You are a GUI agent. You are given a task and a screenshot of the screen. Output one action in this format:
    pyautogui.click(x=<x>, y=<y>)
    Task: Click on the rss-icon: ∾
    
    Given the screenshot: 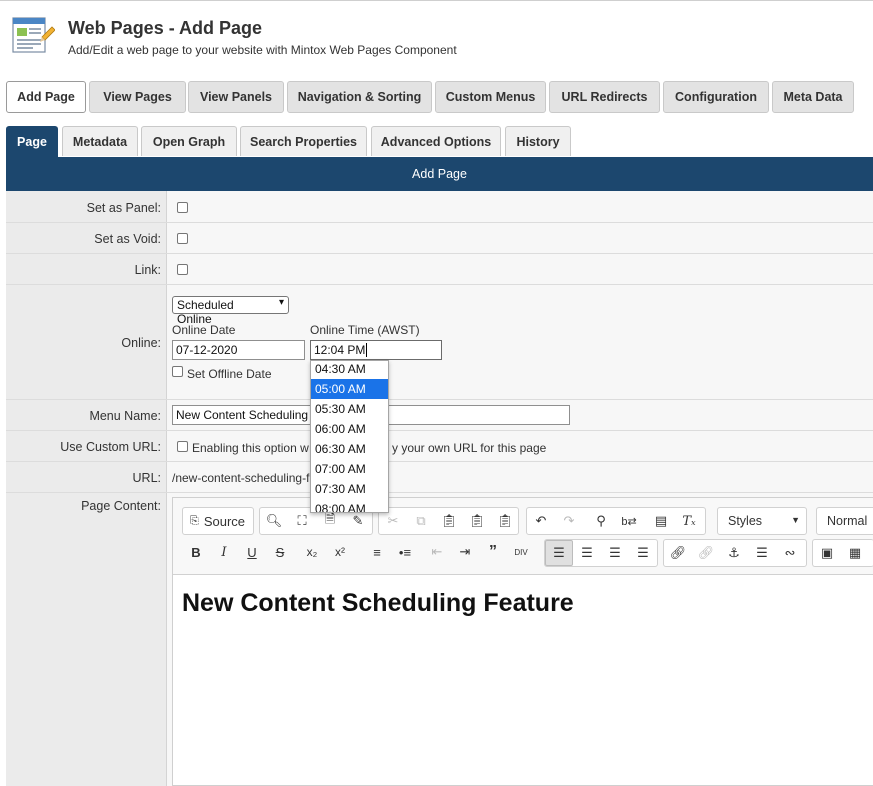 What is the action you would take?
    pyautogui.click(x=790, y=553)
    